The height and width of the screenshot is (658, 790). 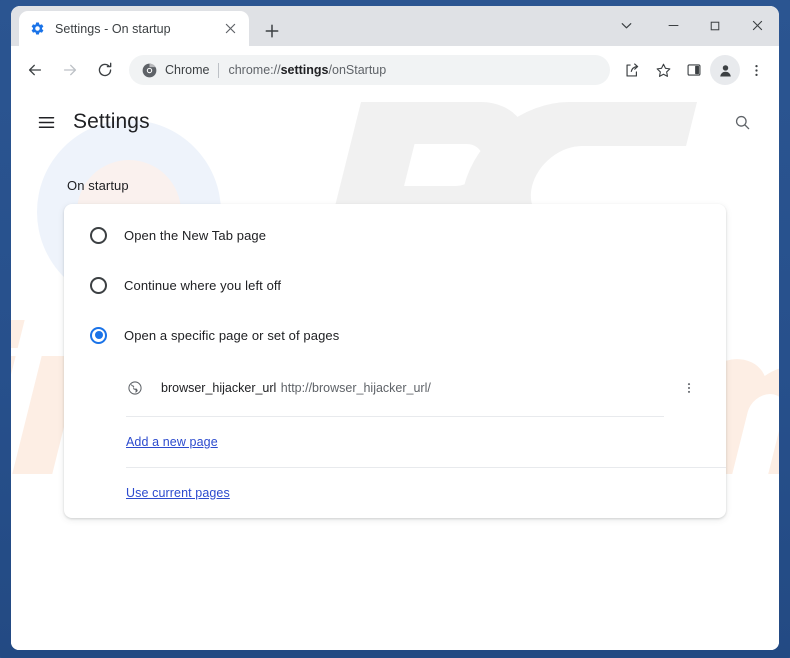 What do you see at coordinates (725, 70) in the screenshot?
I see `avatar-icon` at bounding box center [725, 70].